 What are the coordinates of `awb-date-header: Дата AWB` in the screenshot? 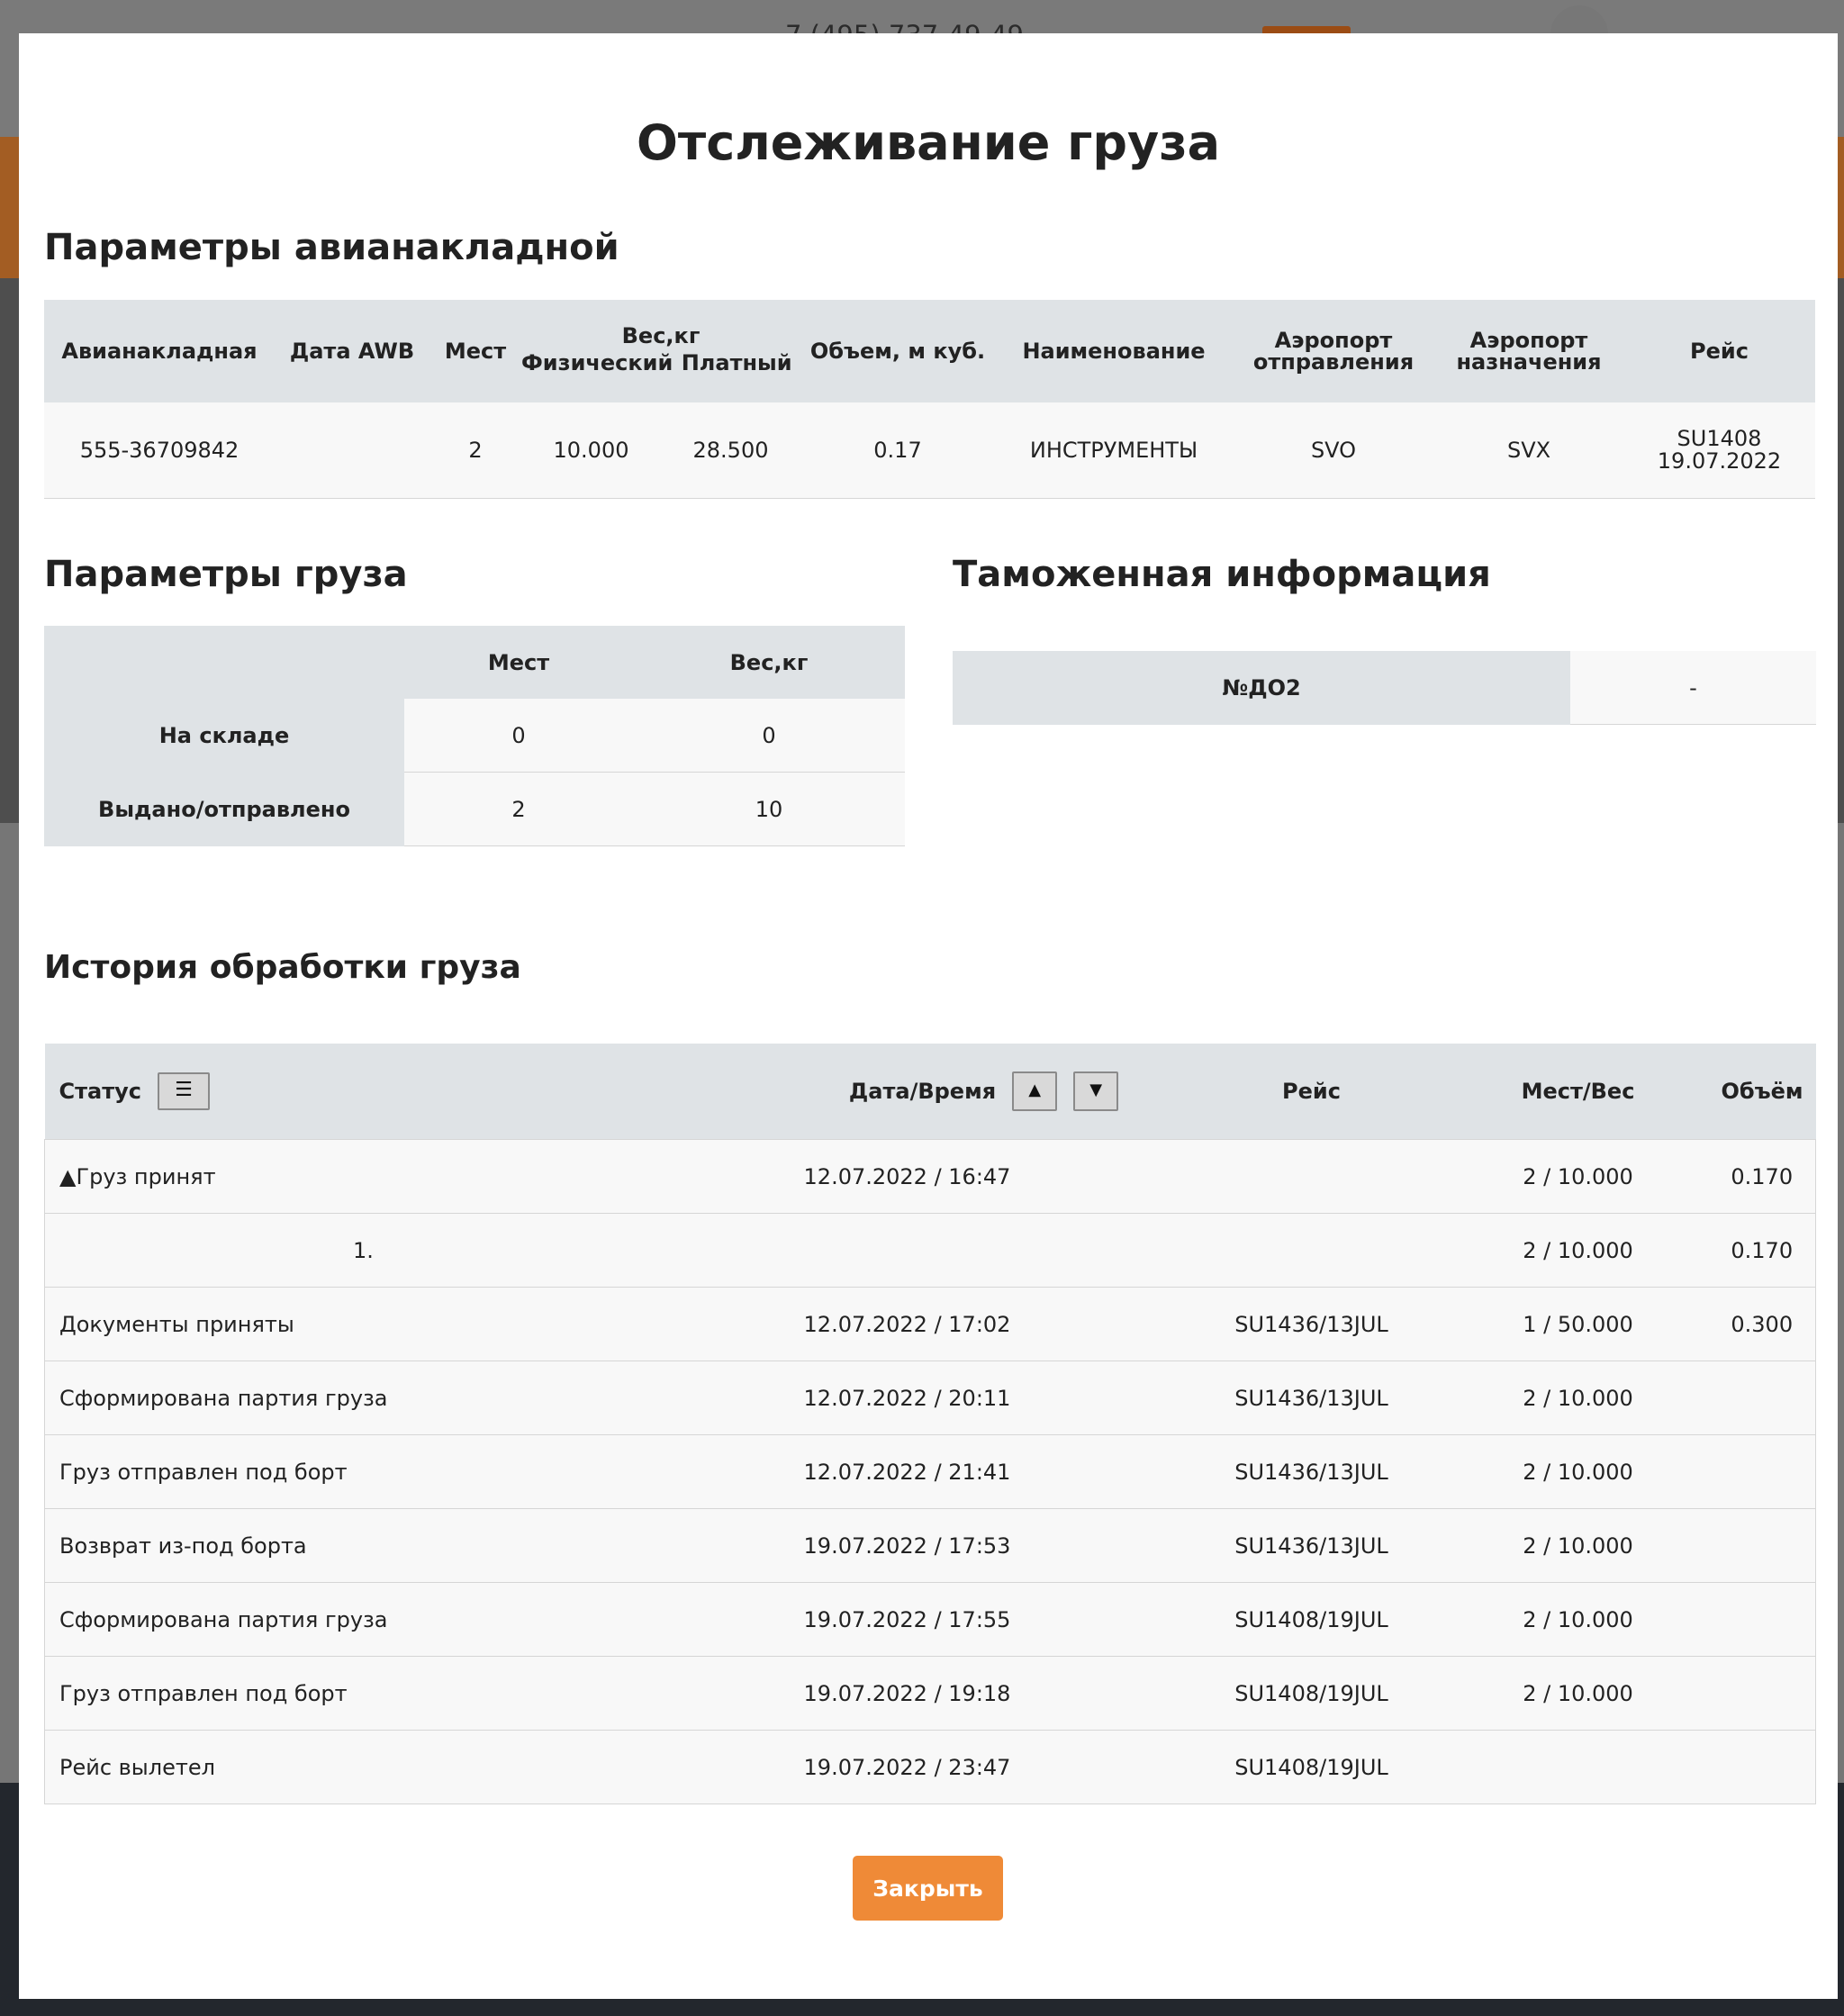 It's located at (352, 351).